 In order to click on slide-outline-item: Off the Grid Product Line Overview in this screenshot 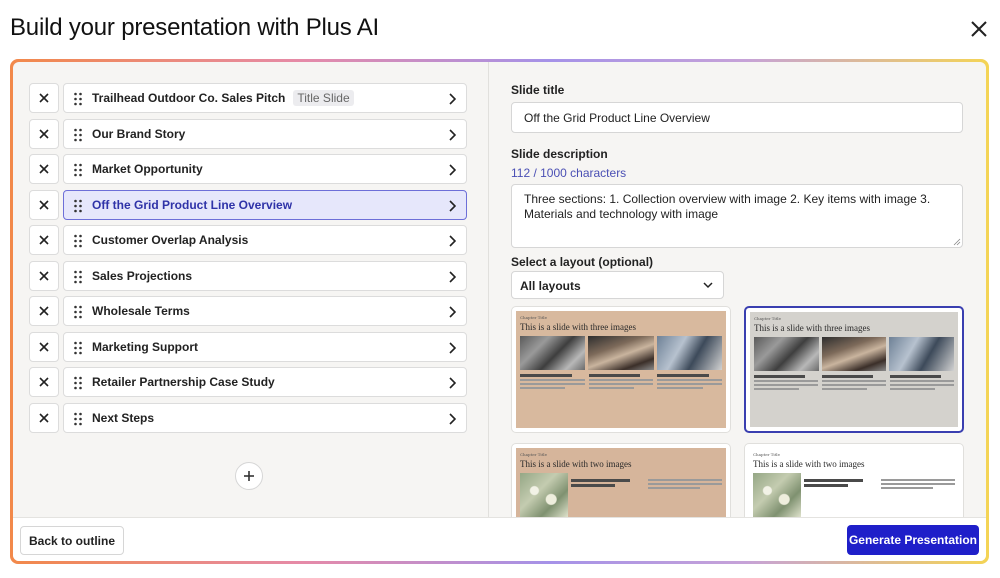, I will do `click(265, 204)`.